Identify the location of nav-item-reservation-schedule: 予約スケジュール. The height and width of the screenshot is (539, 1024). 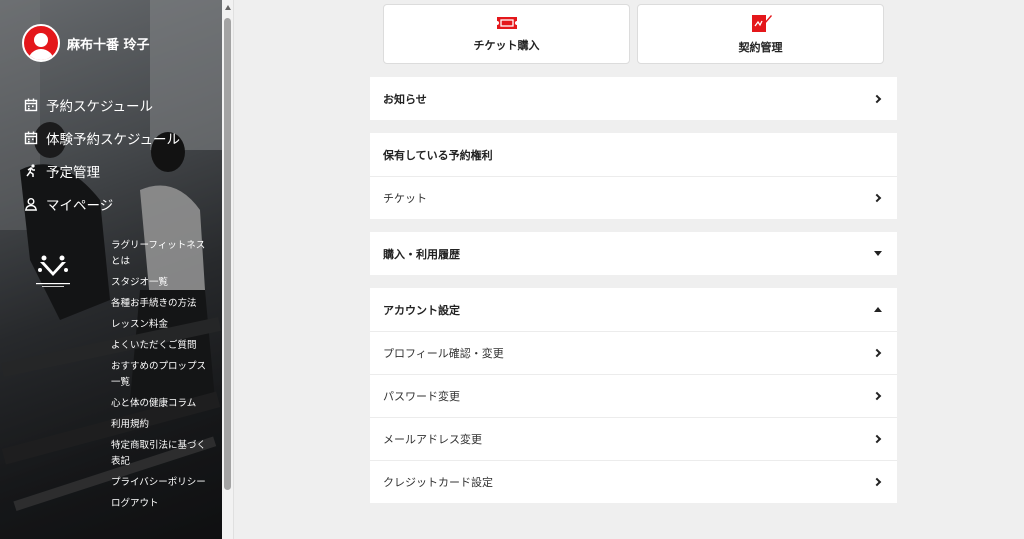
(102, 104).